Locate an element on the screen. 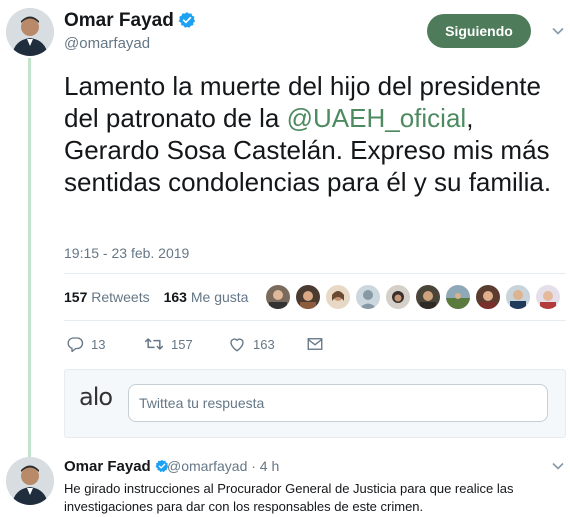 The image size is (570, 517). reply-input is located at coordinates (338, 403).